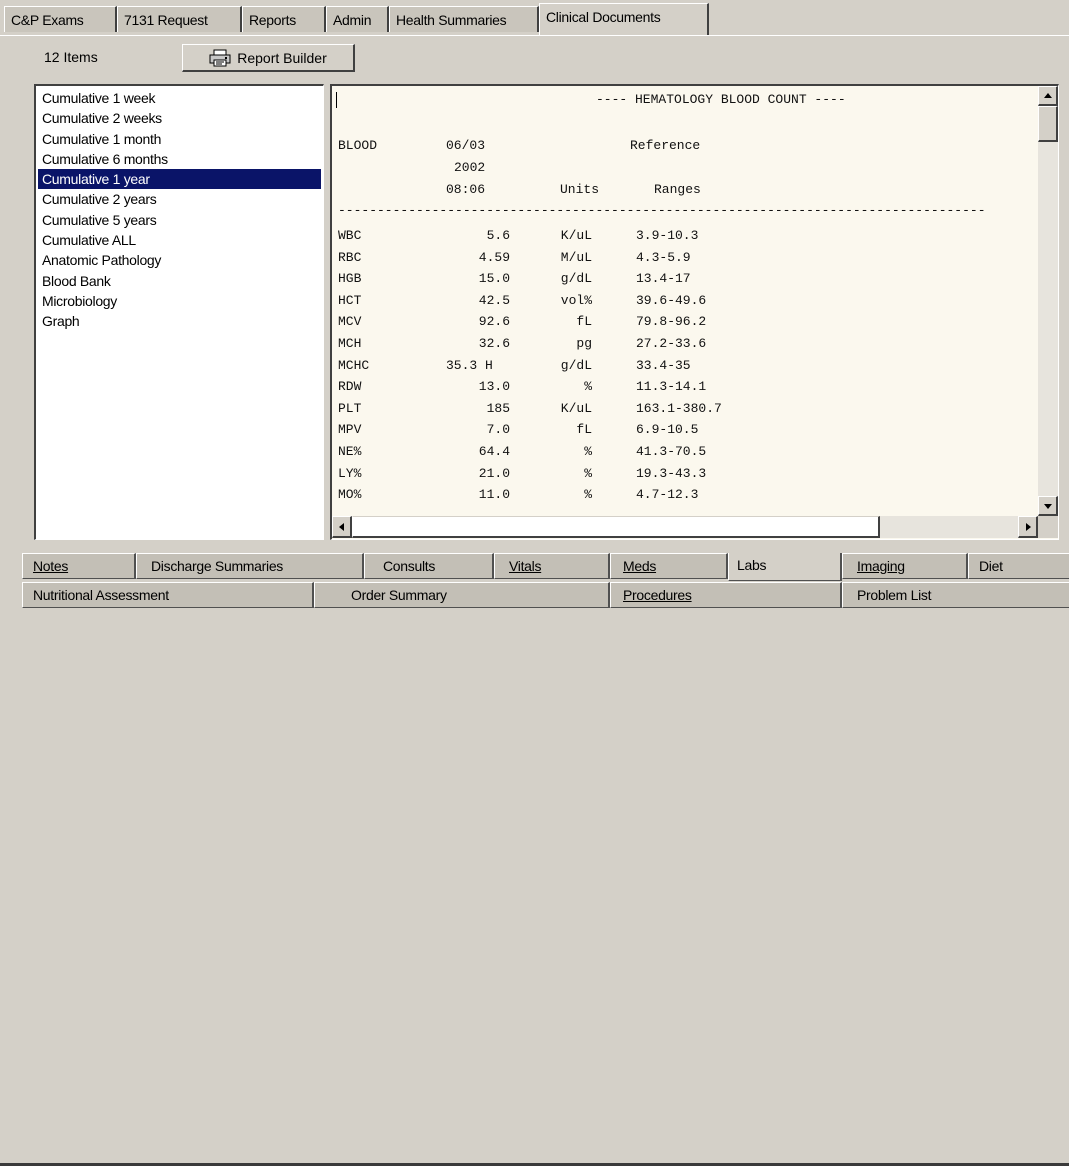  What do you see at coordinates (179, 301) in the screenshot?
I see `list-item-microbiology: Microbiology` at bounding box center [179, 301].